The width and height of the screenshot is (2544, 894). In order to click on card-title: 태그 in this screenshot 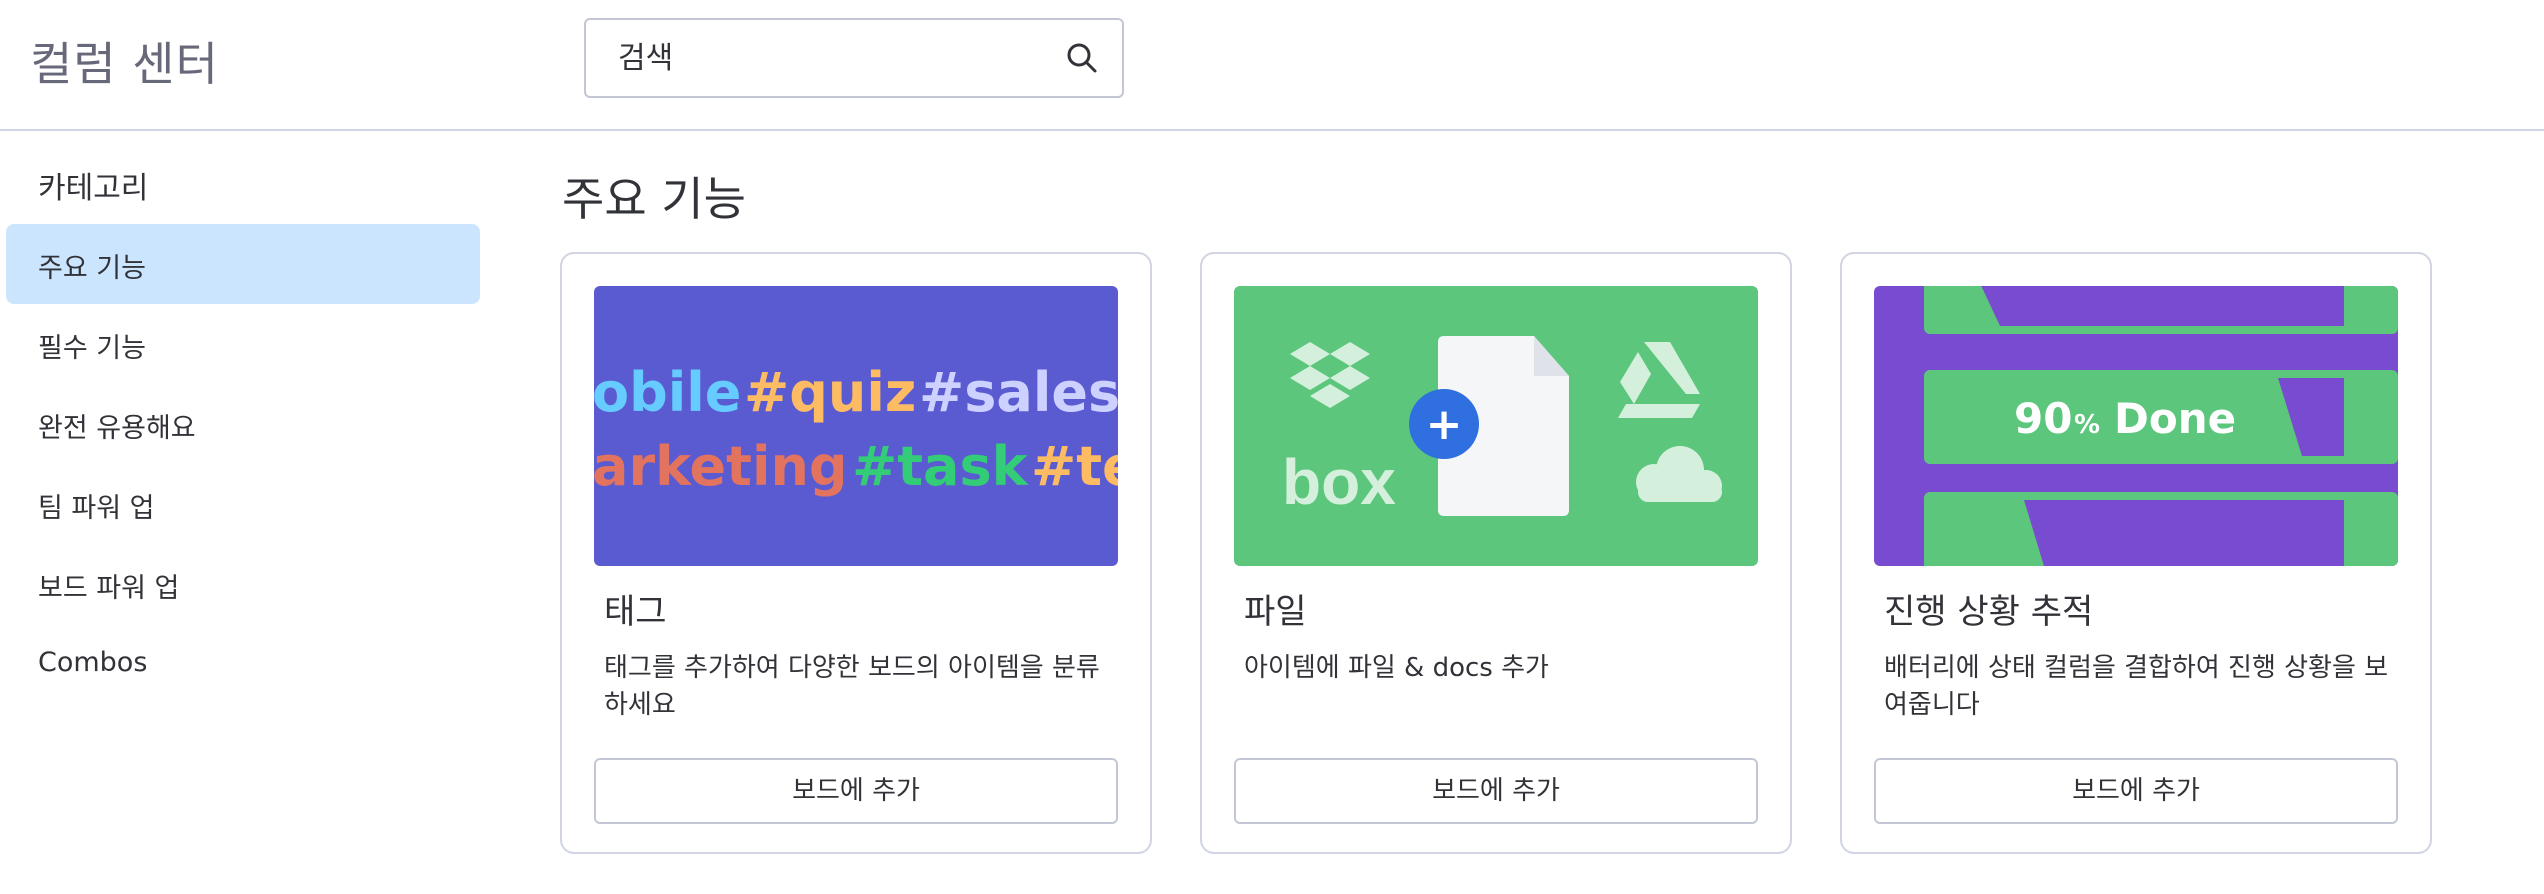, I will do `click(635, 612)`.